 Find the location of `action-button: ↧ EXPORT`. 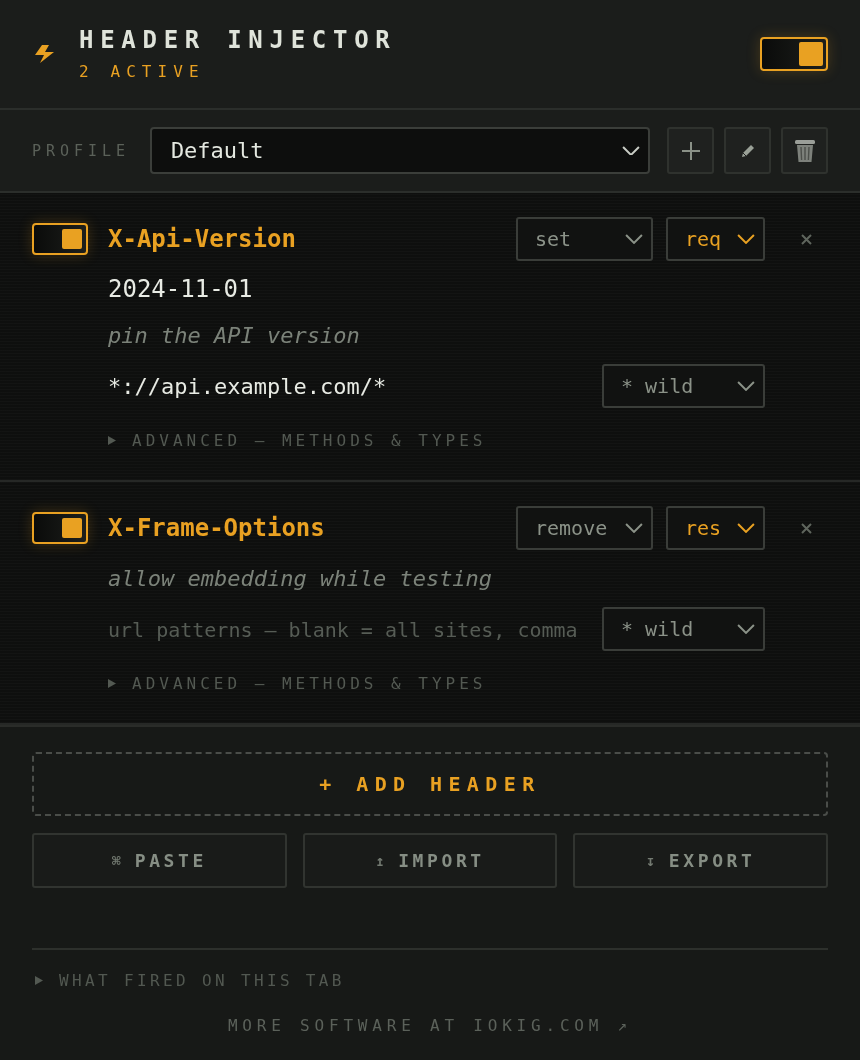

action-button: ↧ EXPORT is located at coordinates (700, 860).